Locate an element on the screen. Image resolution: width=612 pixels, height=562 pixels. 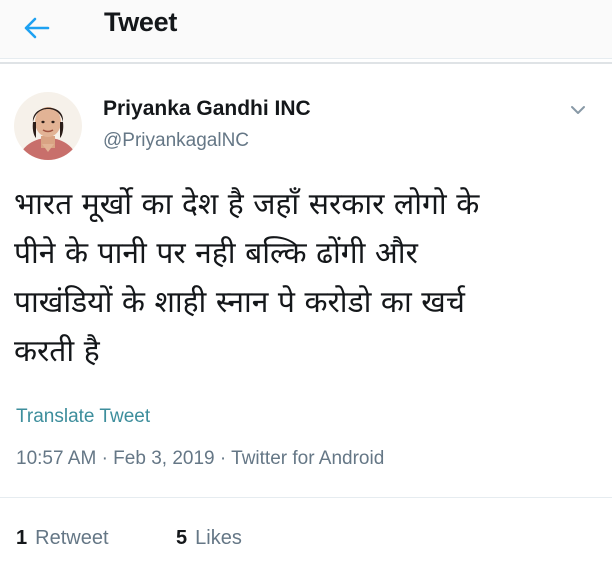
retweets-count: 1 is located at coordinates (22, 538).